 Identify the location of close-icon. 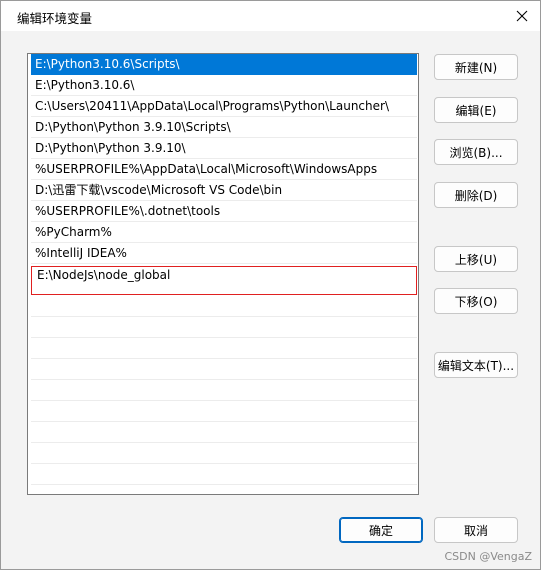
(522, 16).